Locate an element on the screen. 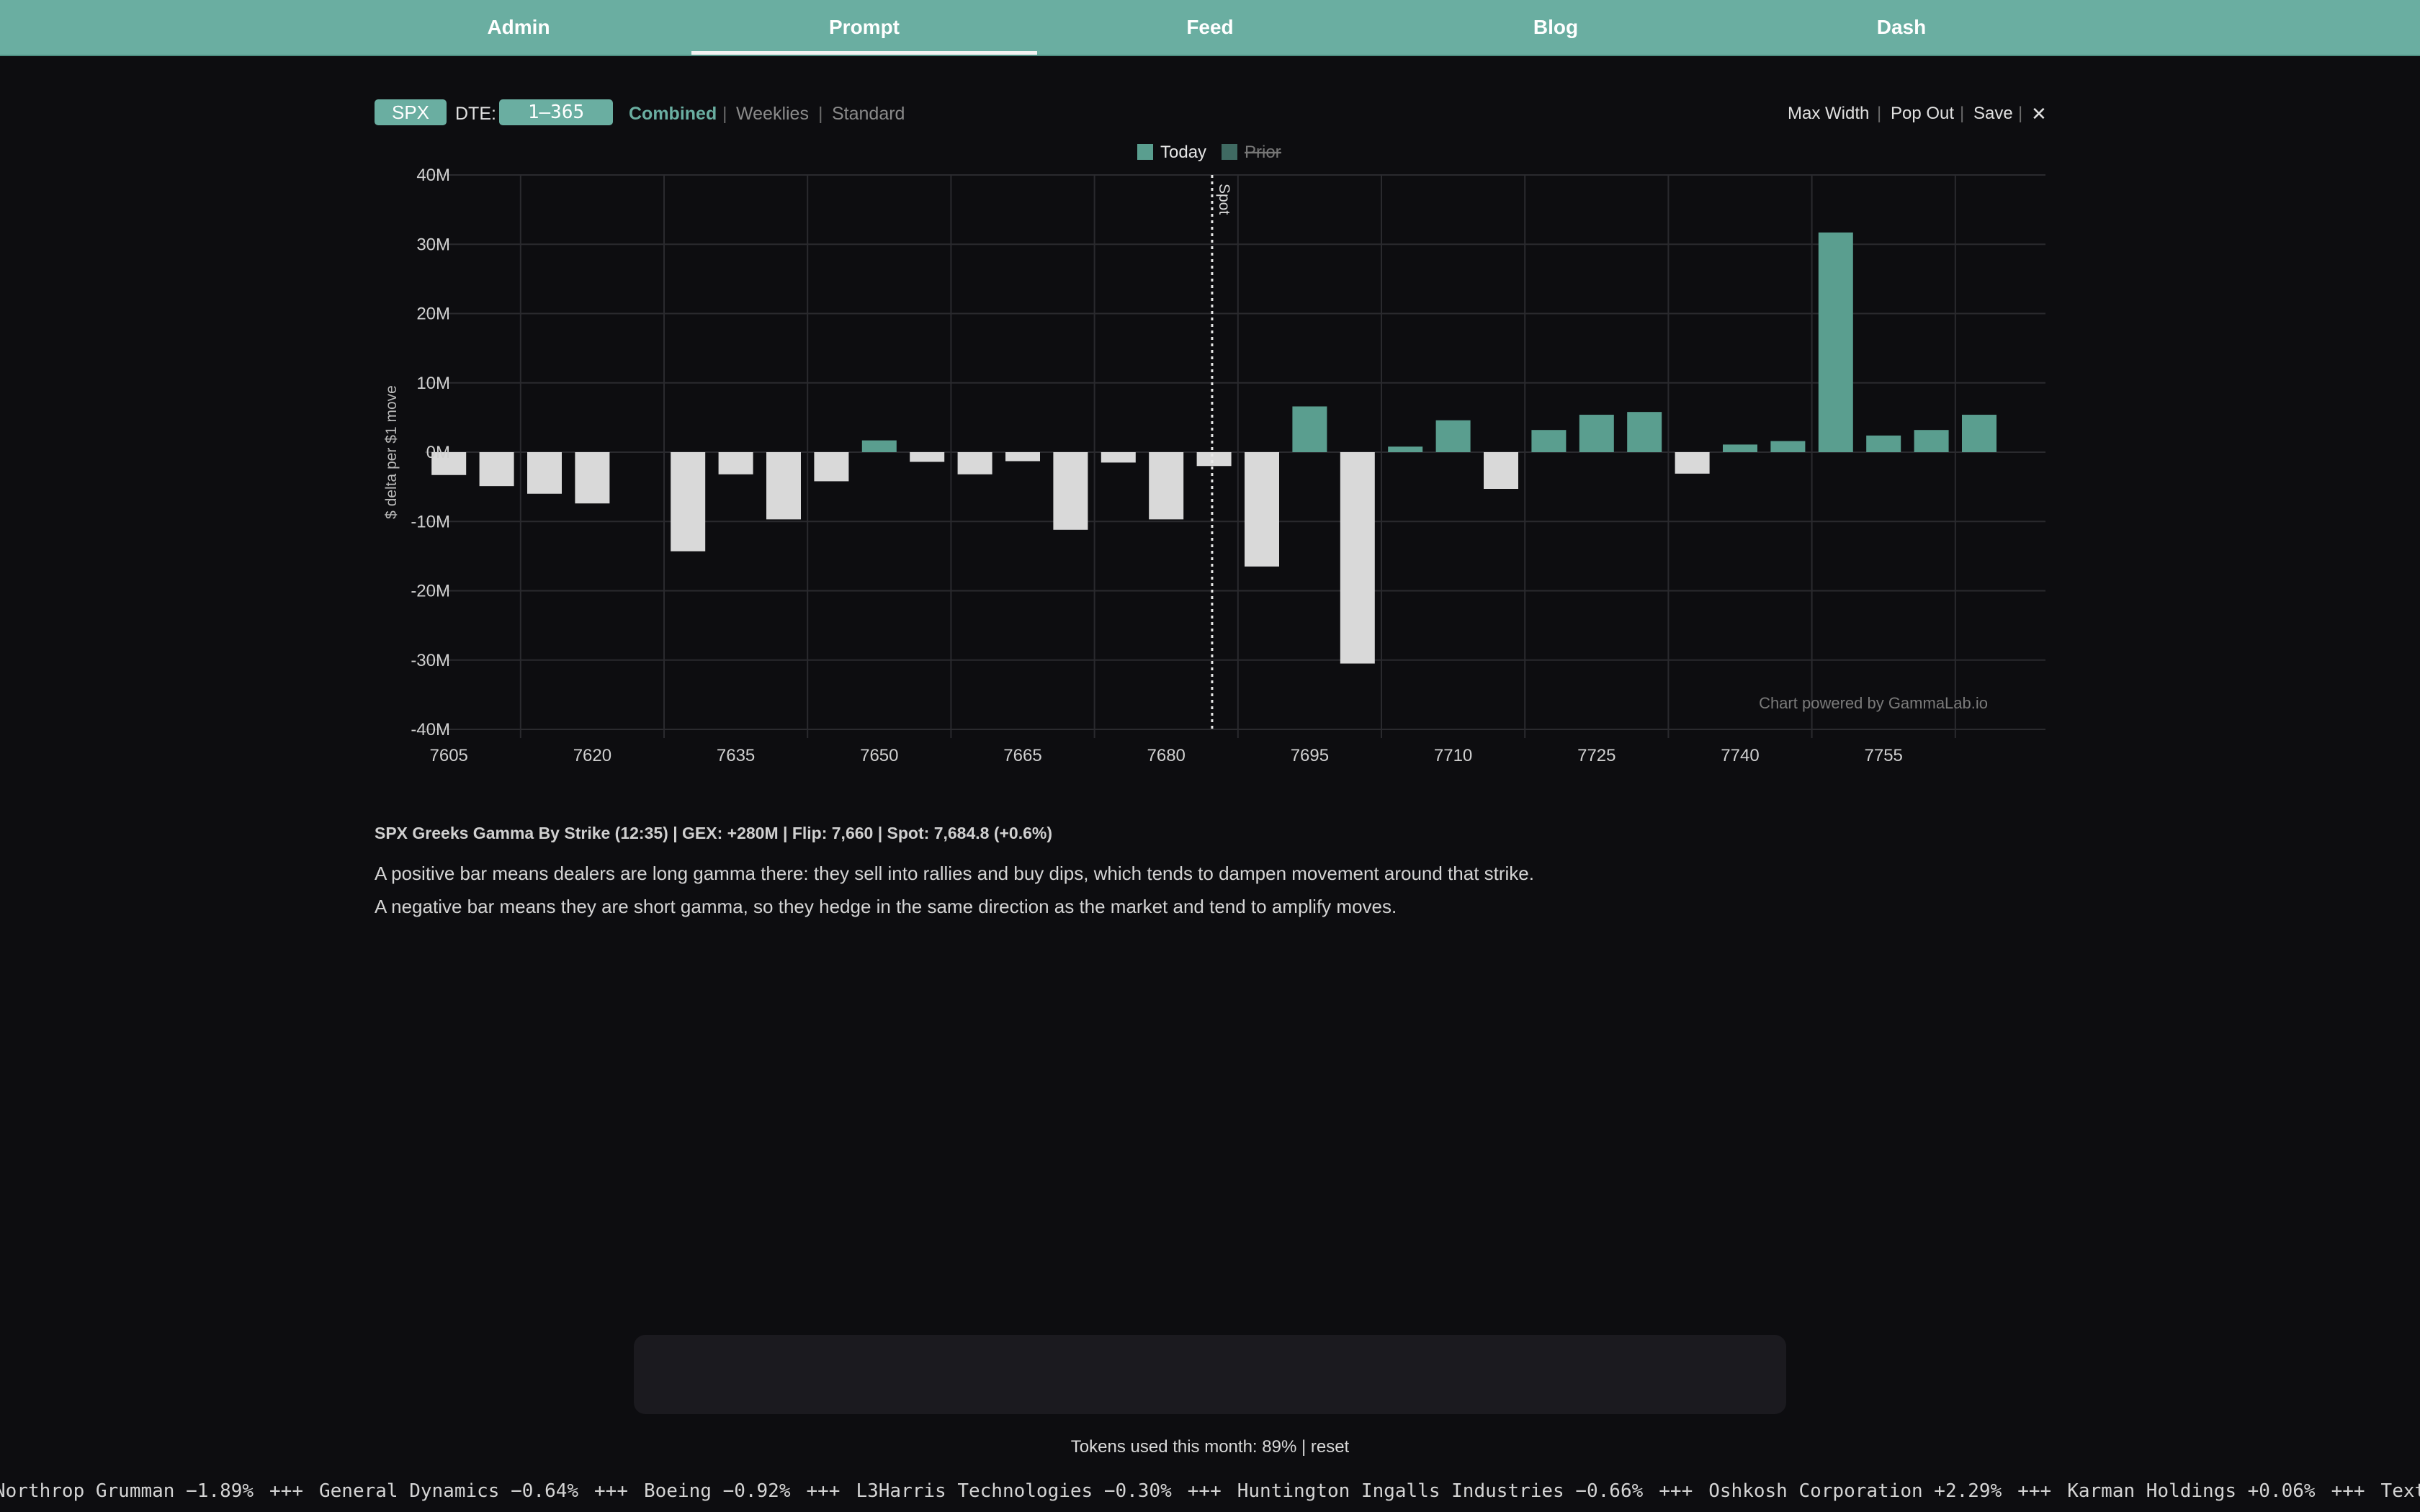 The width and height of the screenshot is (2420, 1512). x-tick-label: 7695 is located at coordinates (1310, 755).